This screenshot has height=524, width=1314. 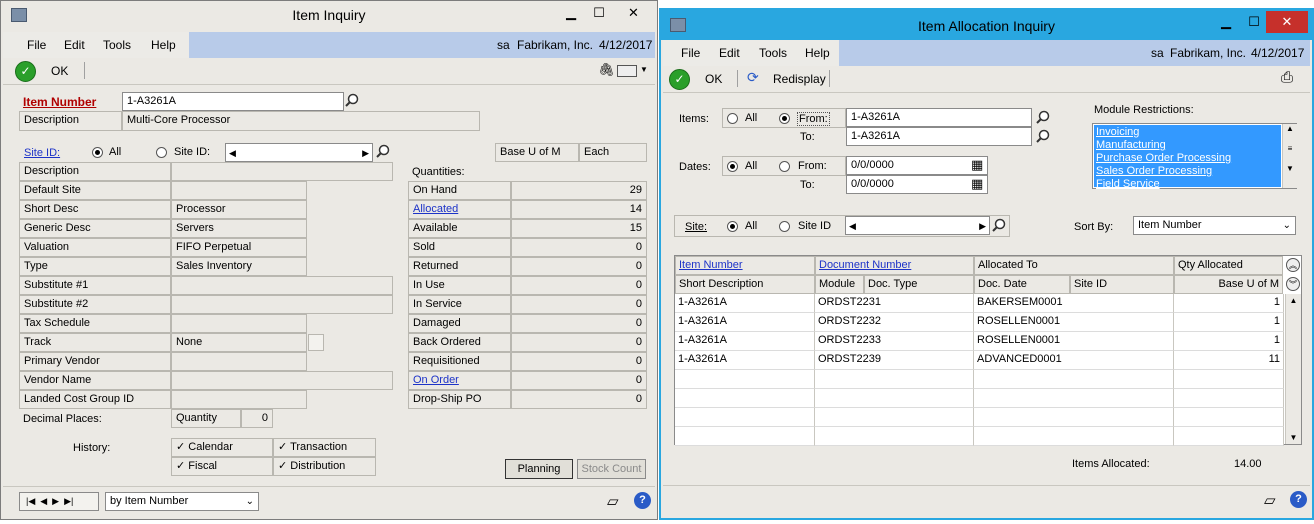 I want to click on planning-button: Planning, so click(x=539, y=469).